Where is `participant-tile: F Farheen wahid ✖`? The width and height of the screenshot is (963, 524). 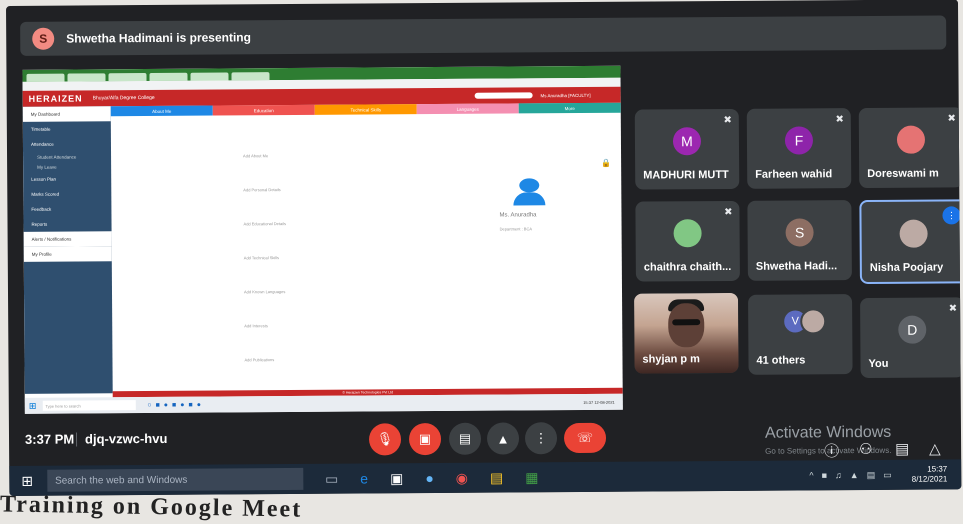 participant-tile: F Farheen wahid ✖ is located at coordinates (799, 148).